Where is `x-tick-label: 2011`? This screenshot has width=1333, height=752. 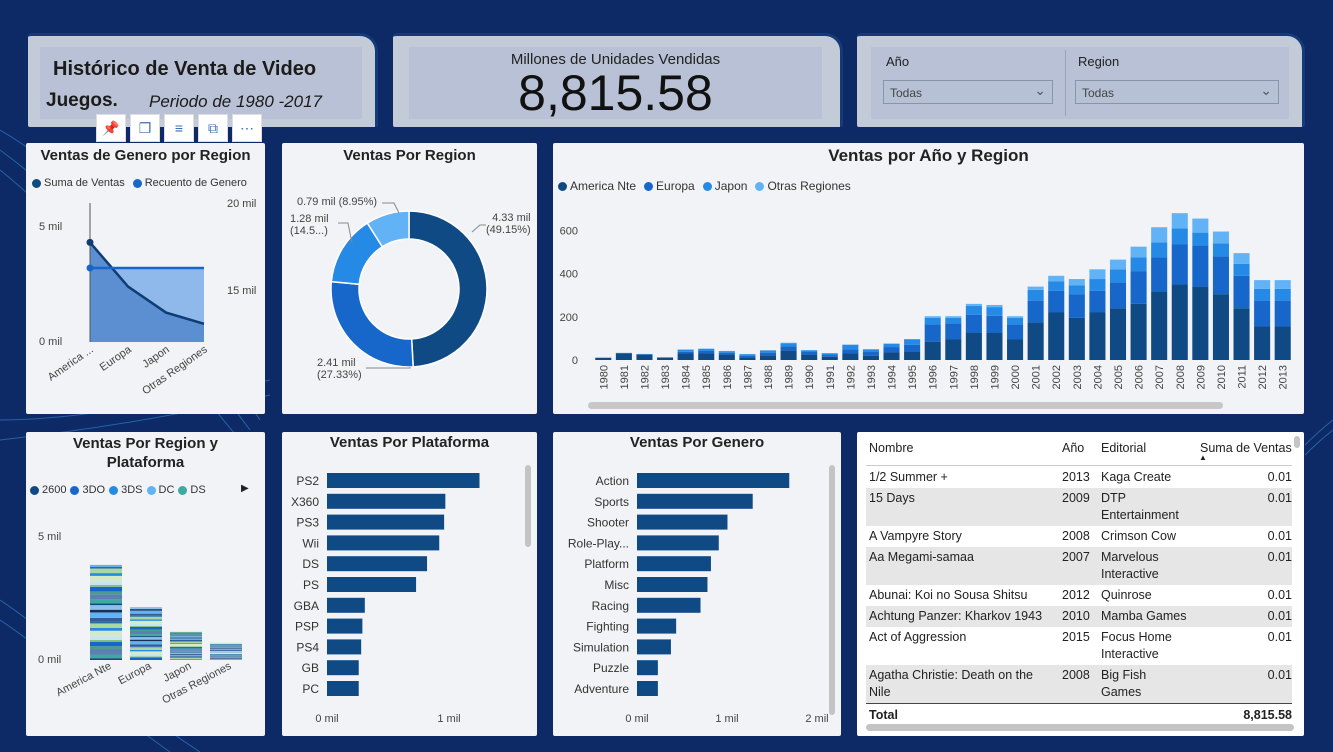
x-tick-label: 2011 is located at coordinates (1243, 377).